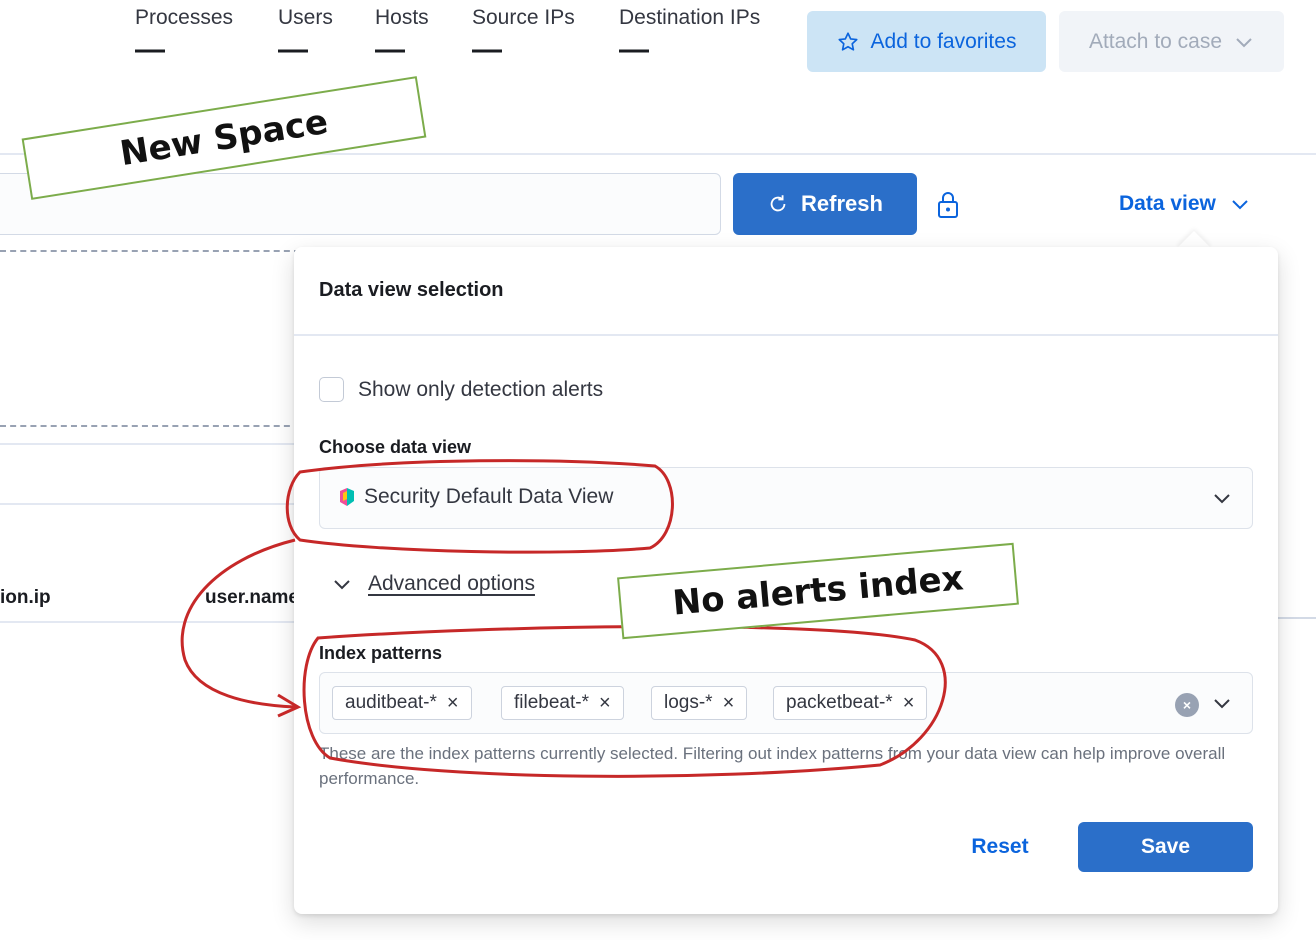 This screenshot has height=940, width=1316. What do you see at coordinates (690, 36) in the screenshot?
I see `stat-destination-ips: Destination IPs —` at bounding box center [690, 36].